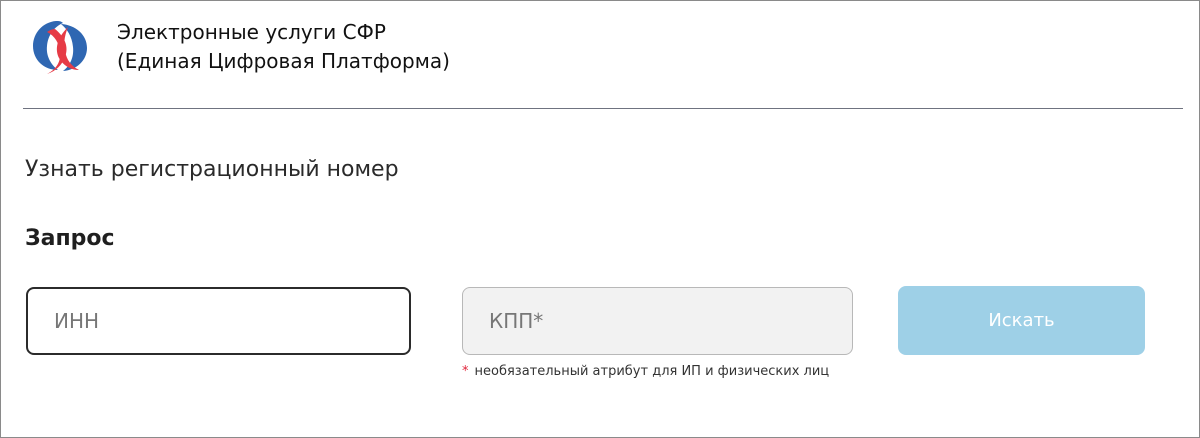 The width and height of the screenshot is (1200, 438). I want to click on search-button: Искать, so click(1021, 320).